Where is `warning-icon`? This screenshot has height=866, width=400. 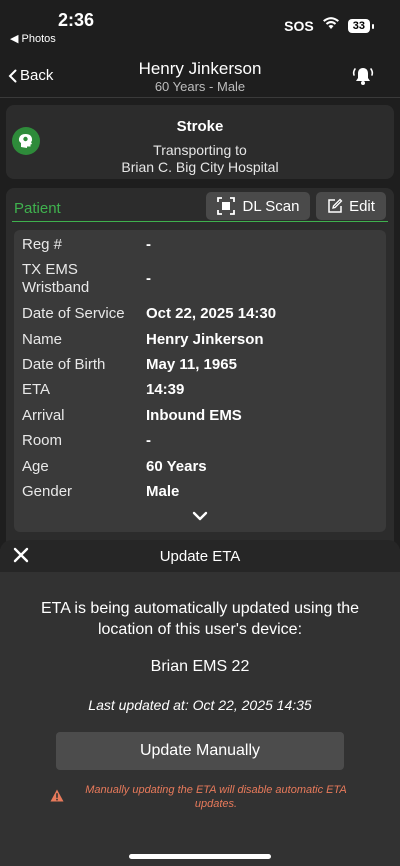
warning-icon is located at coordinates (57, 798).